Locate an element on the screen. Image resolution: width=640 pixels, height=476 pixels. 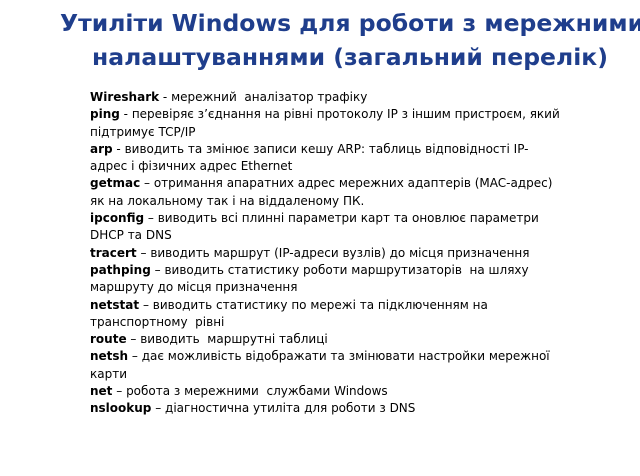
utility-description-line: робота з мережними службами Windows is located at coordinates (257, 391).